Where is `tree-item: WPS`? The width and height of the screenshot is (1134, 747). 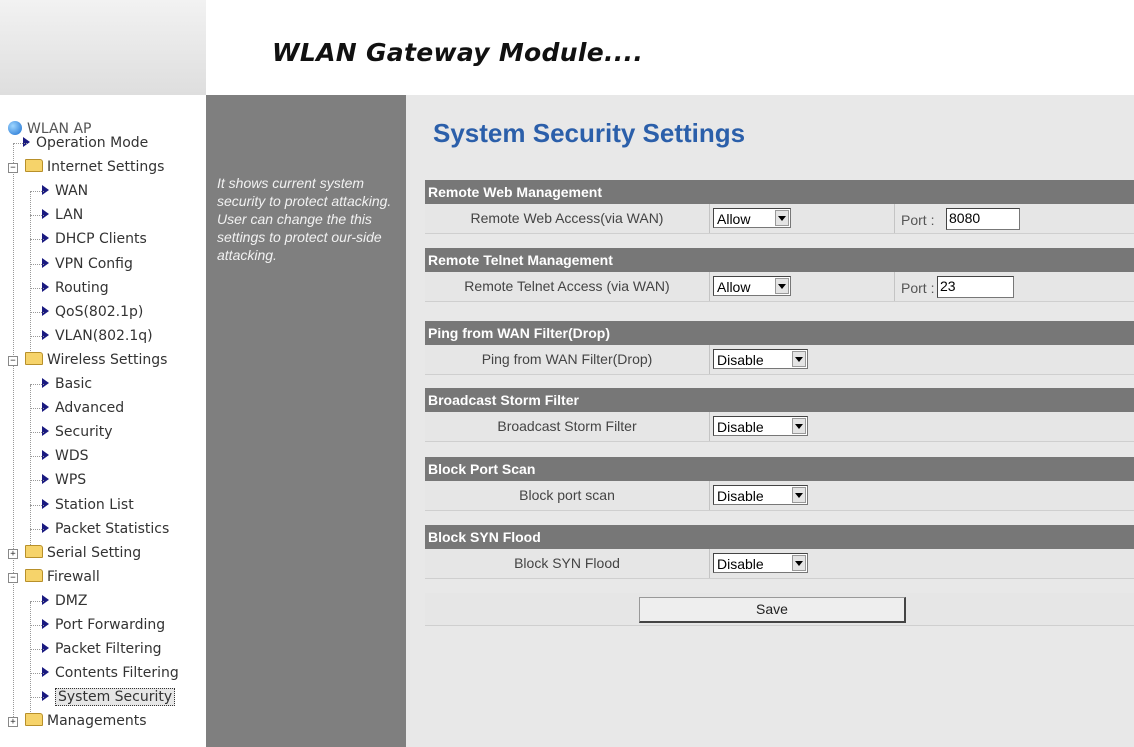 tree-item: WPS is located at coordinates (58, 480).